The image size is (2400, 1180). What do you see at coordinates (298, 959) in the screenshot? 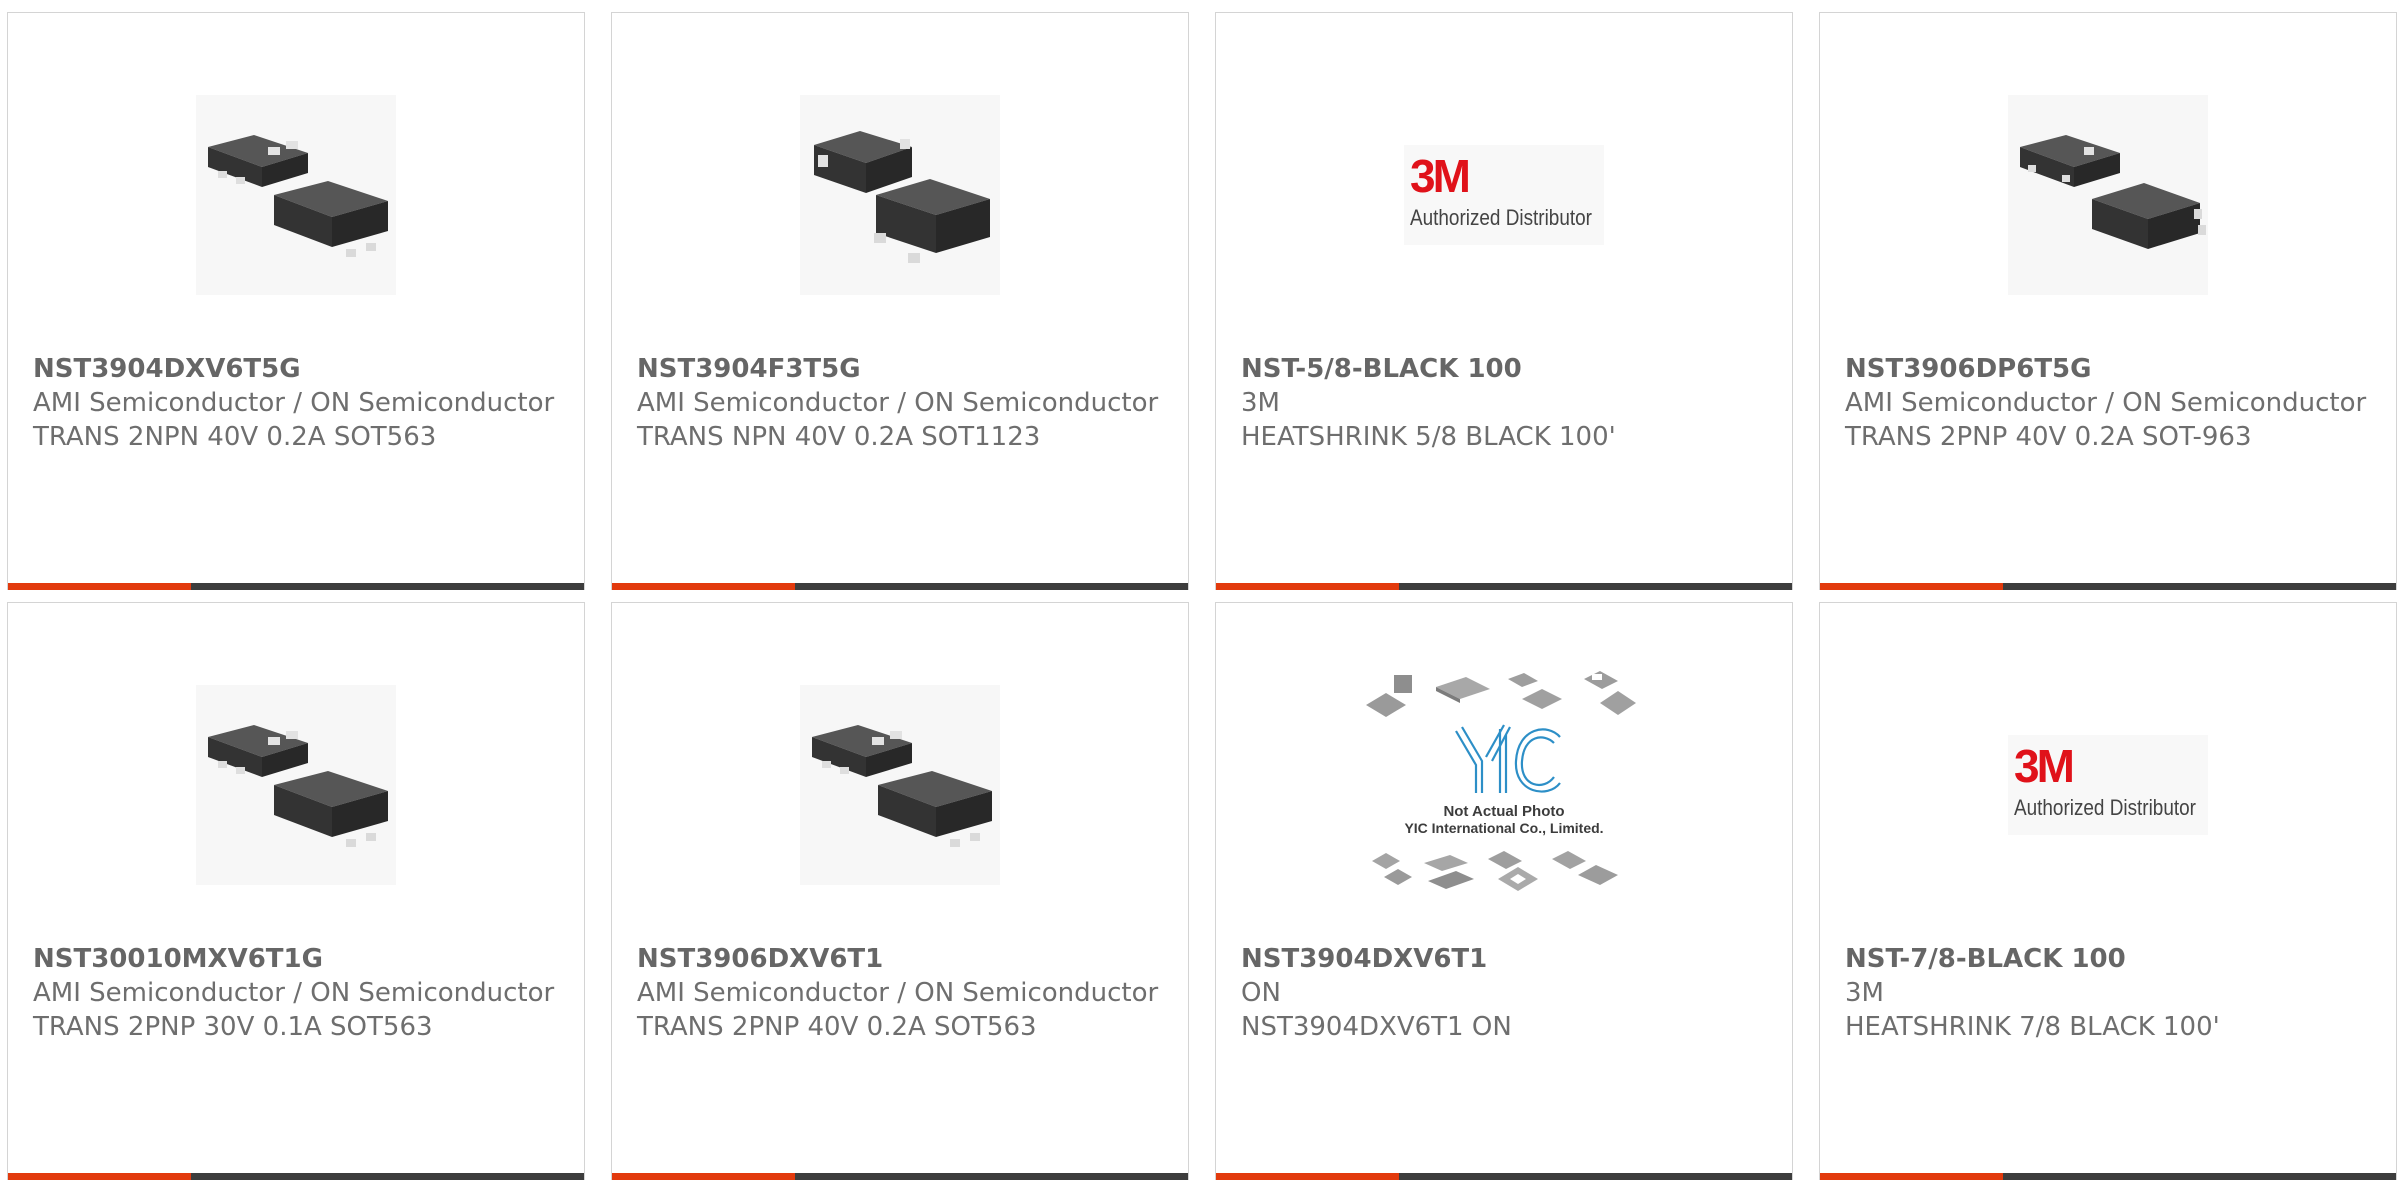
I see `part-number: NST30010MXV6T1G` at bounding box center [298, 959].